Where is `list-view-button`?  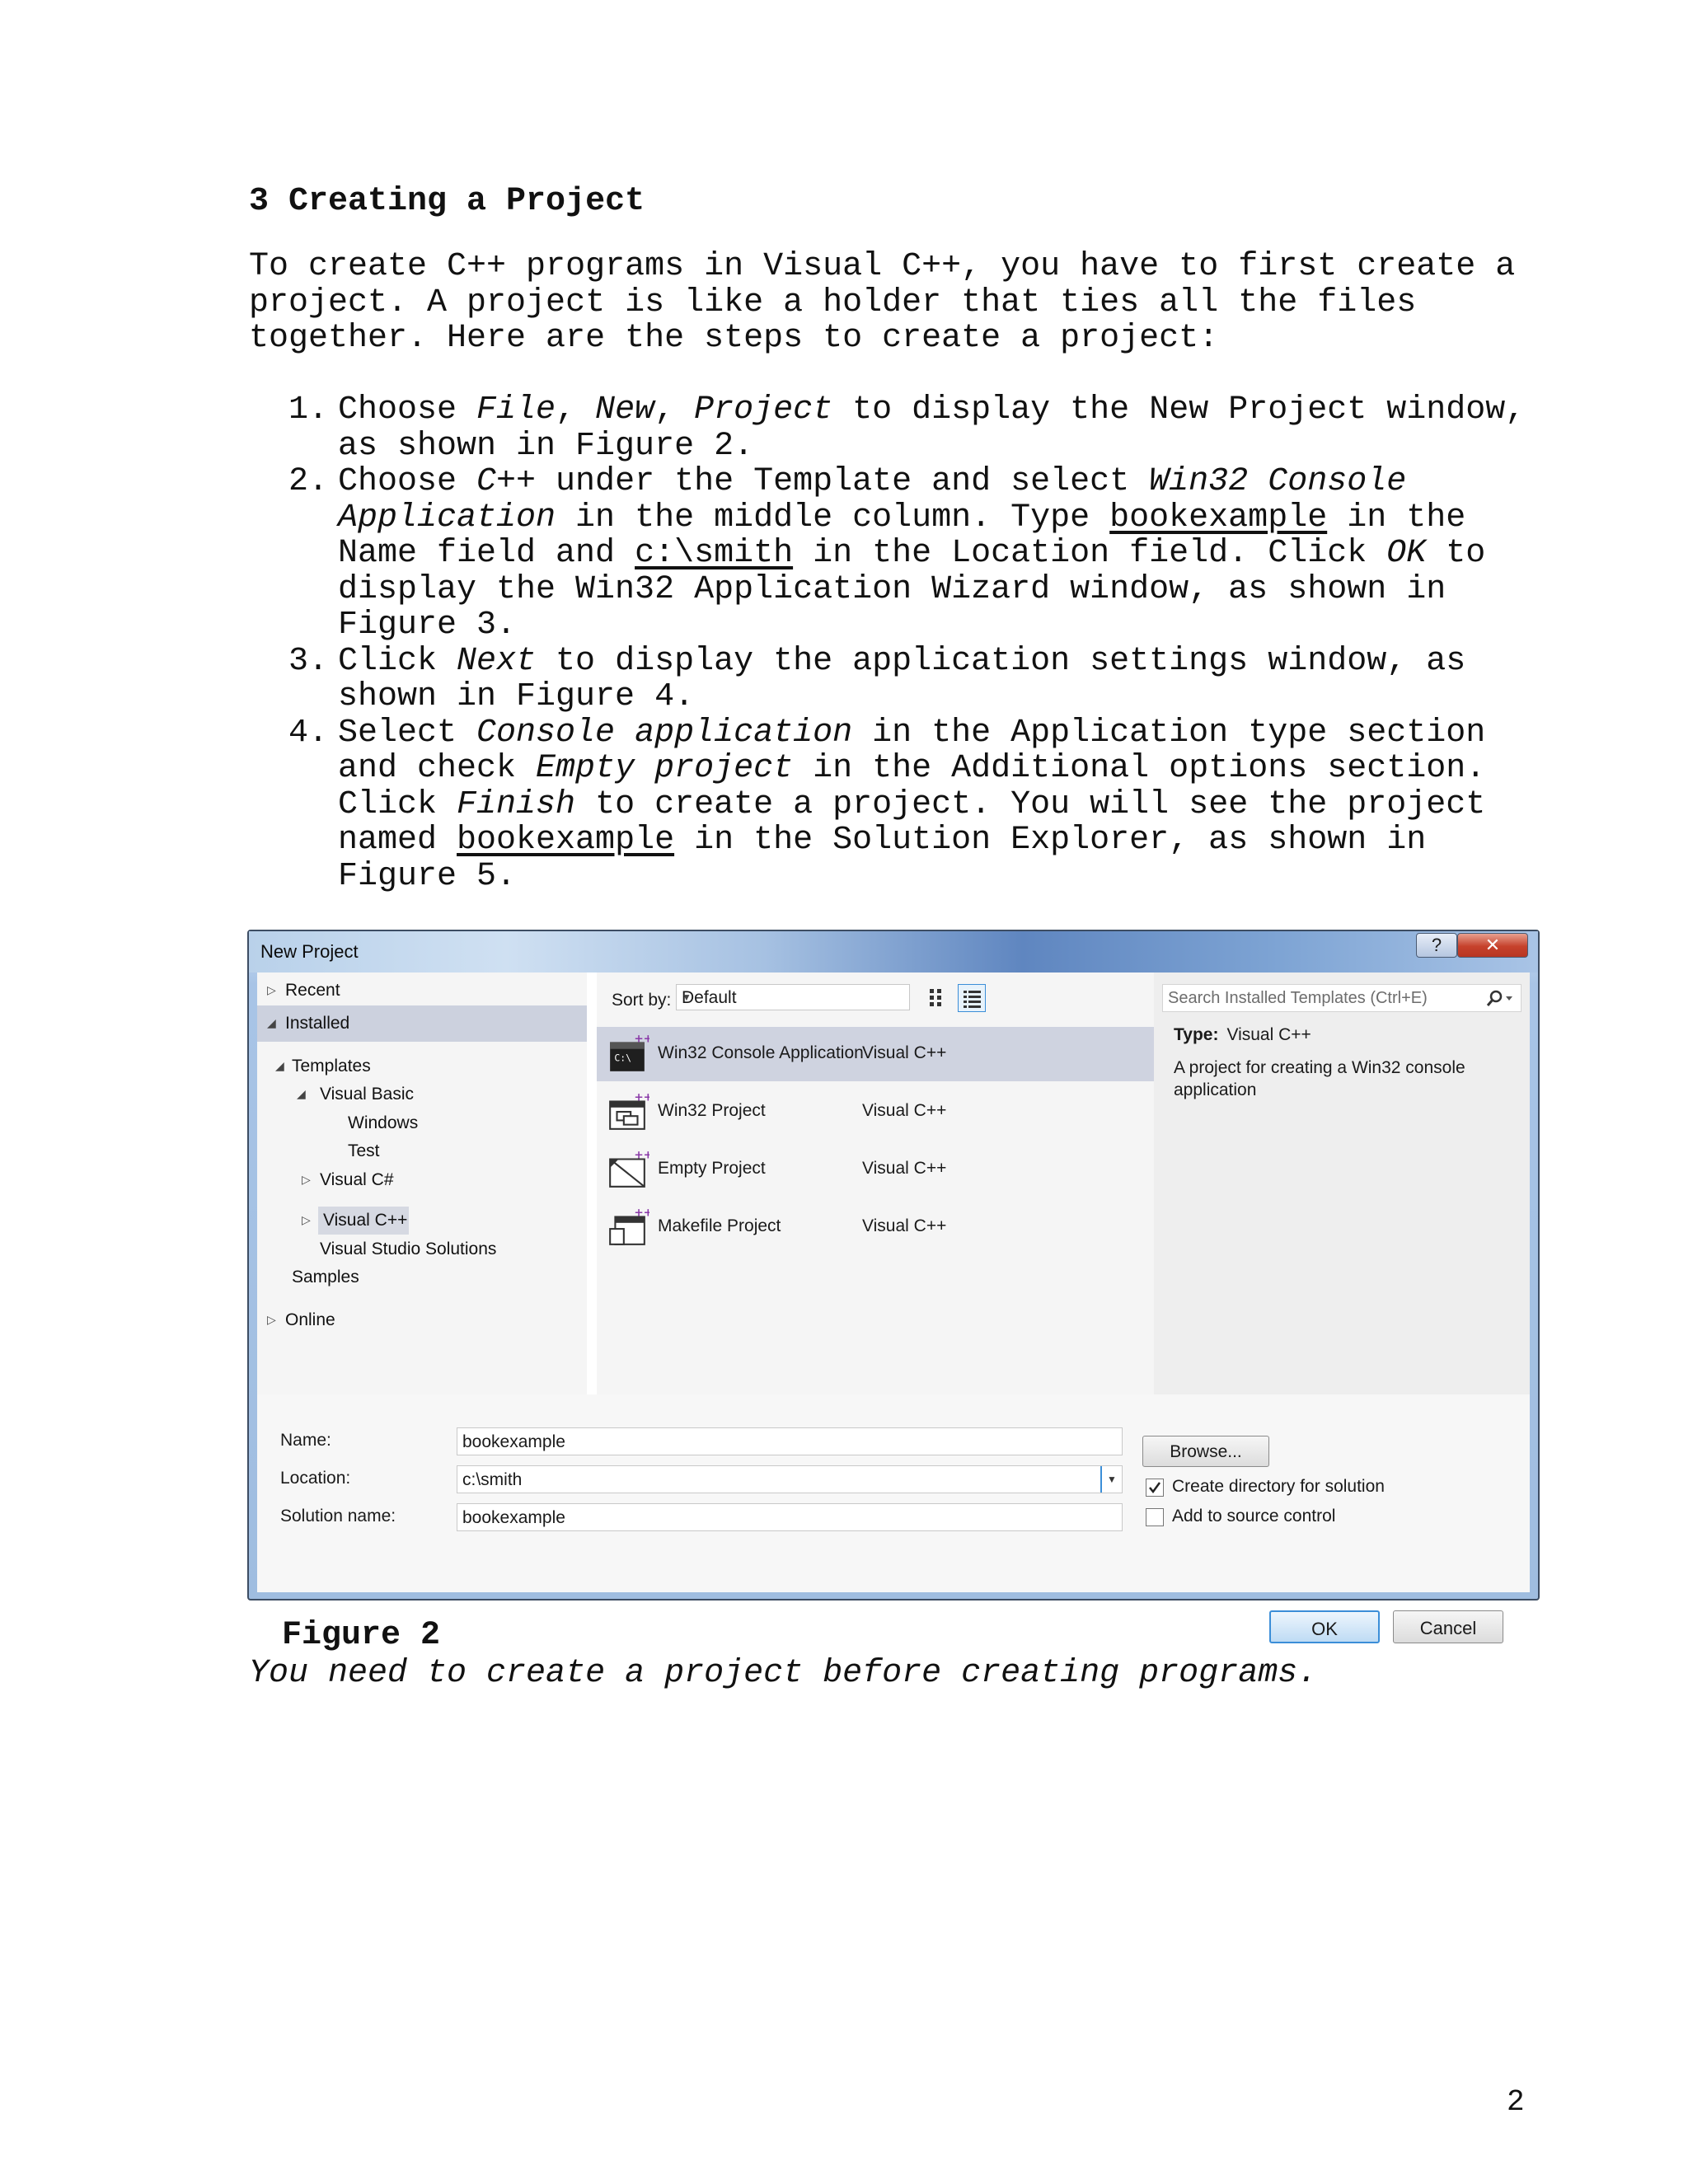
list-view-button is located at coordinates (972, 998).